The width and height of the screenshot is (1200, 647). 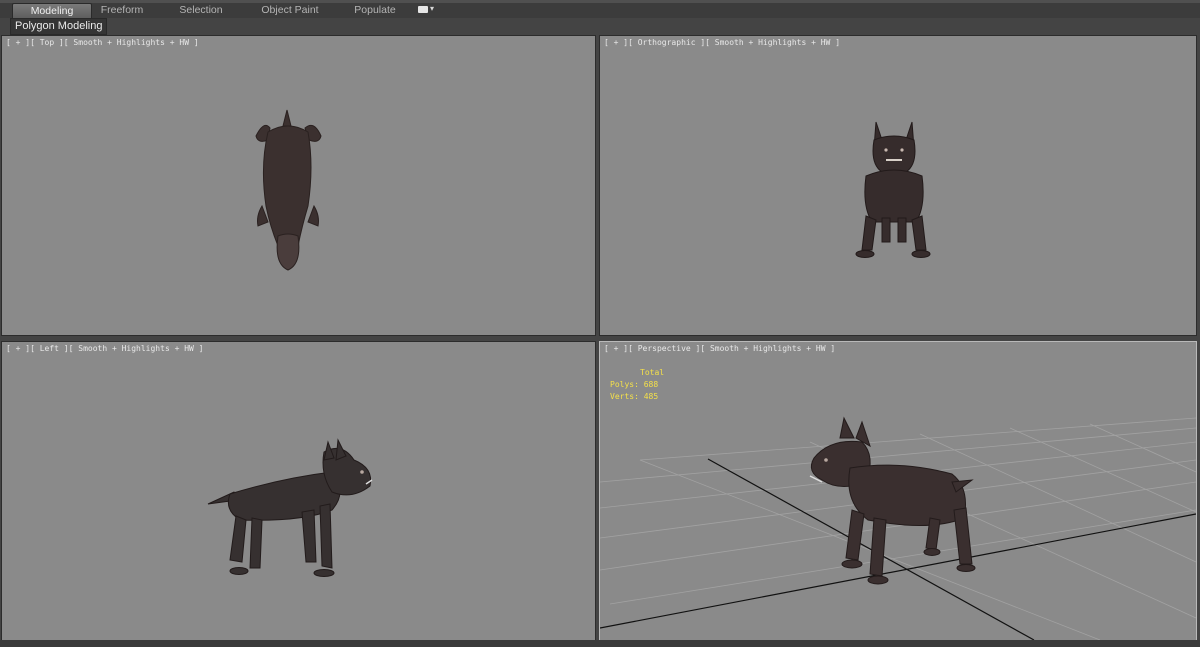 What do you see at coordinates (600, 26) in the screenshot?
I see `ribbon-panel-bar: Polygon Modeling` at bounding box center [600, 26].